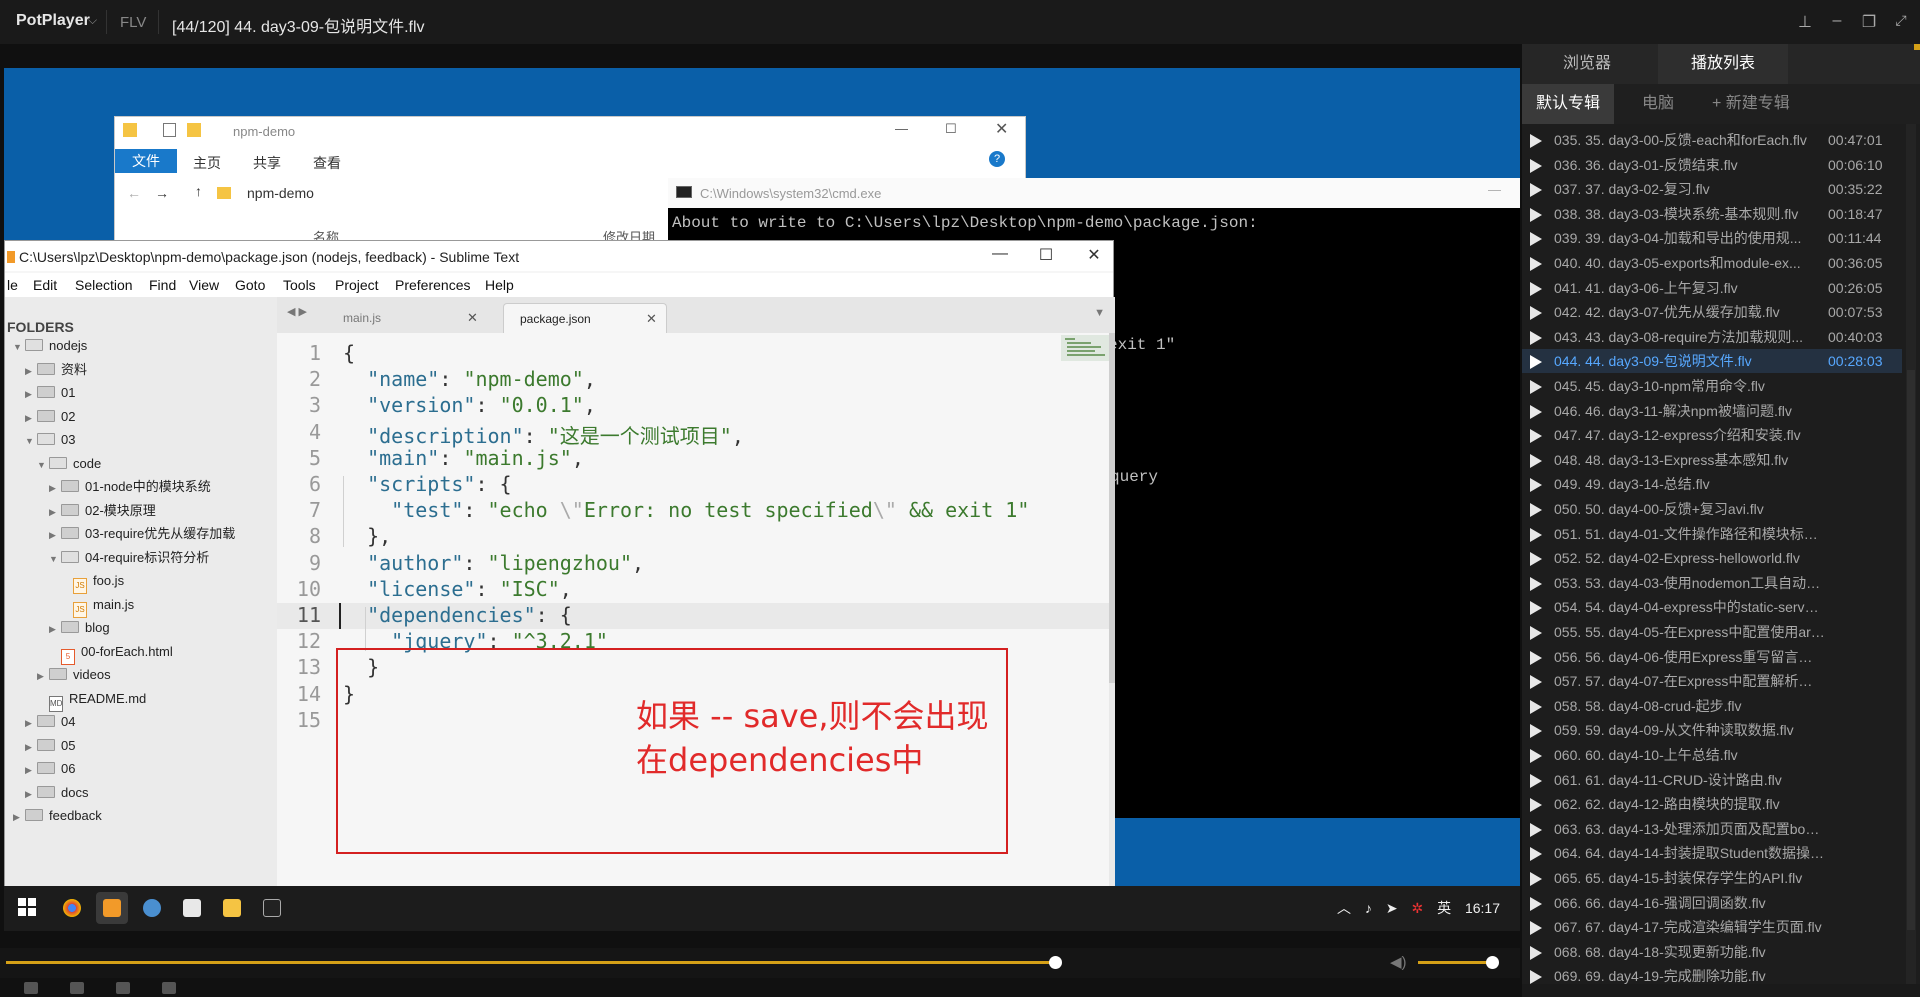  What do you see at coordinates (111, 653) in the screenshot?
I see `tree-item: 5 00-forEach.html` at bounding box center [111, 653].